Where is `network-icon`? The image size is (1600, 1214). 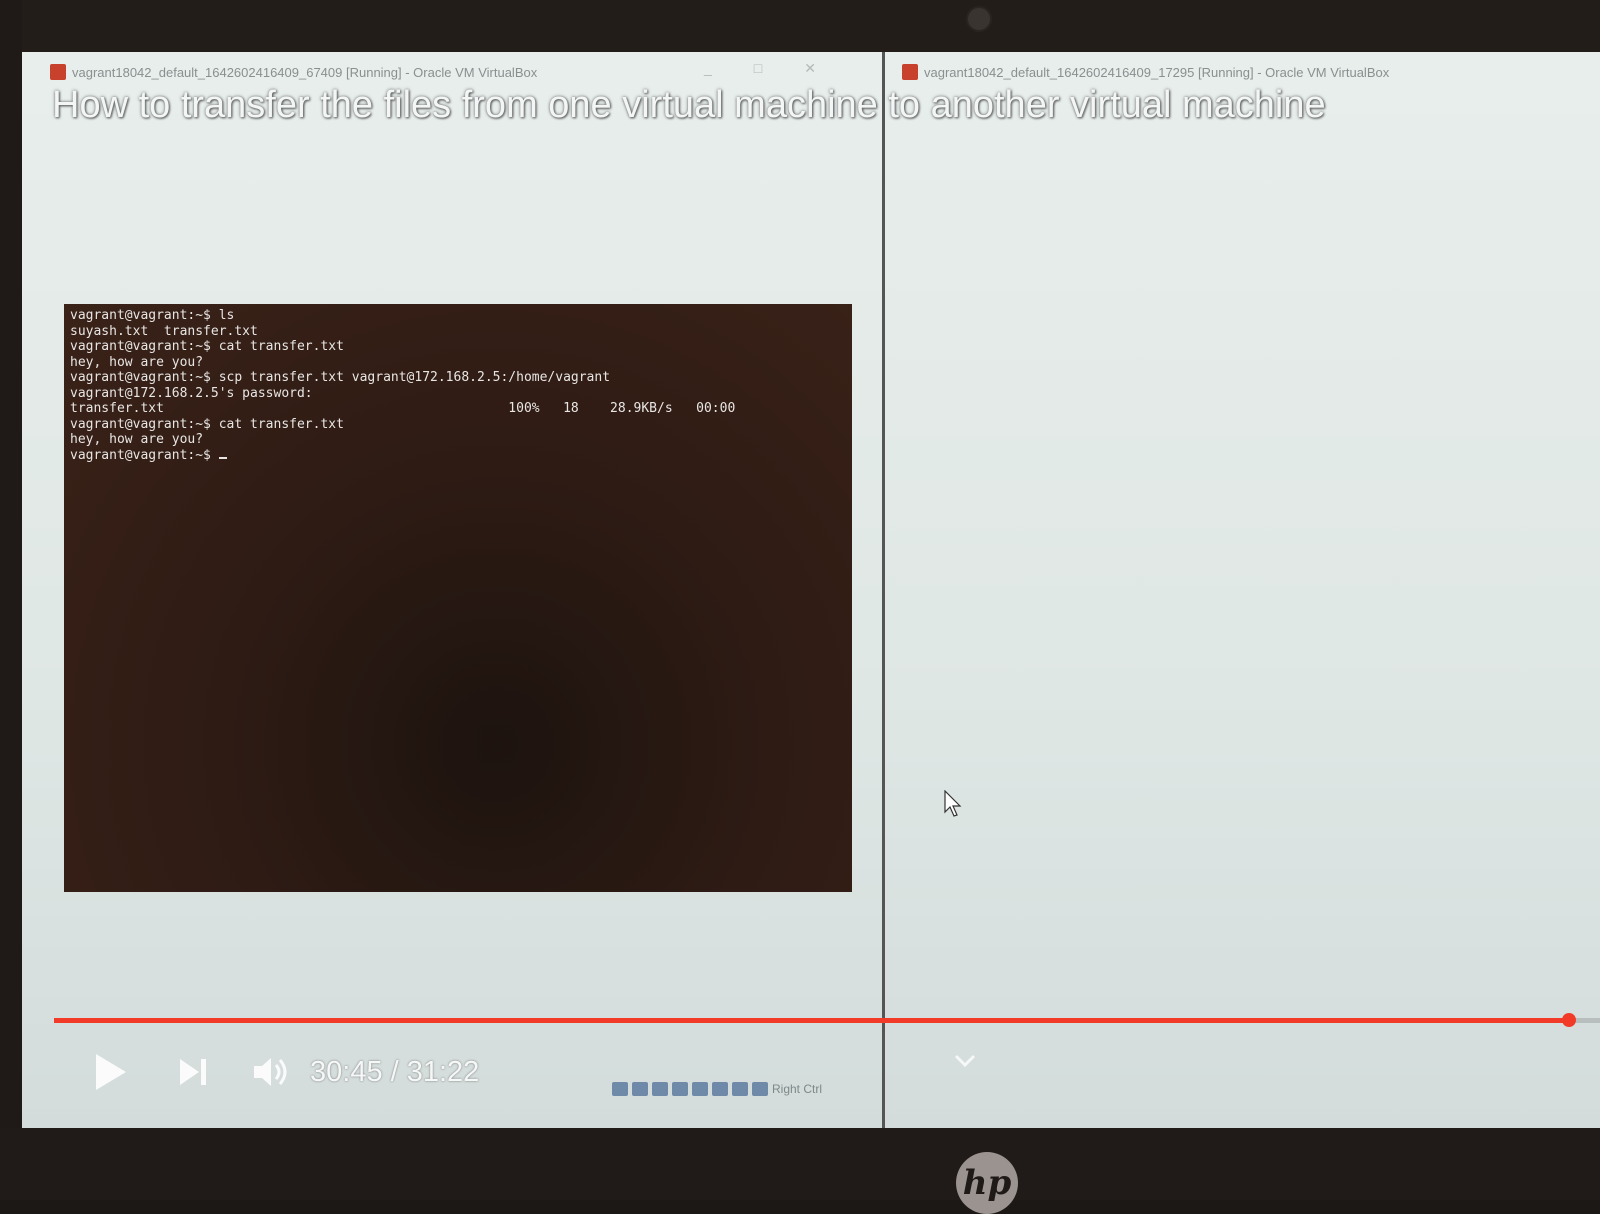
network-icon is located at coordinates (660, 1089).